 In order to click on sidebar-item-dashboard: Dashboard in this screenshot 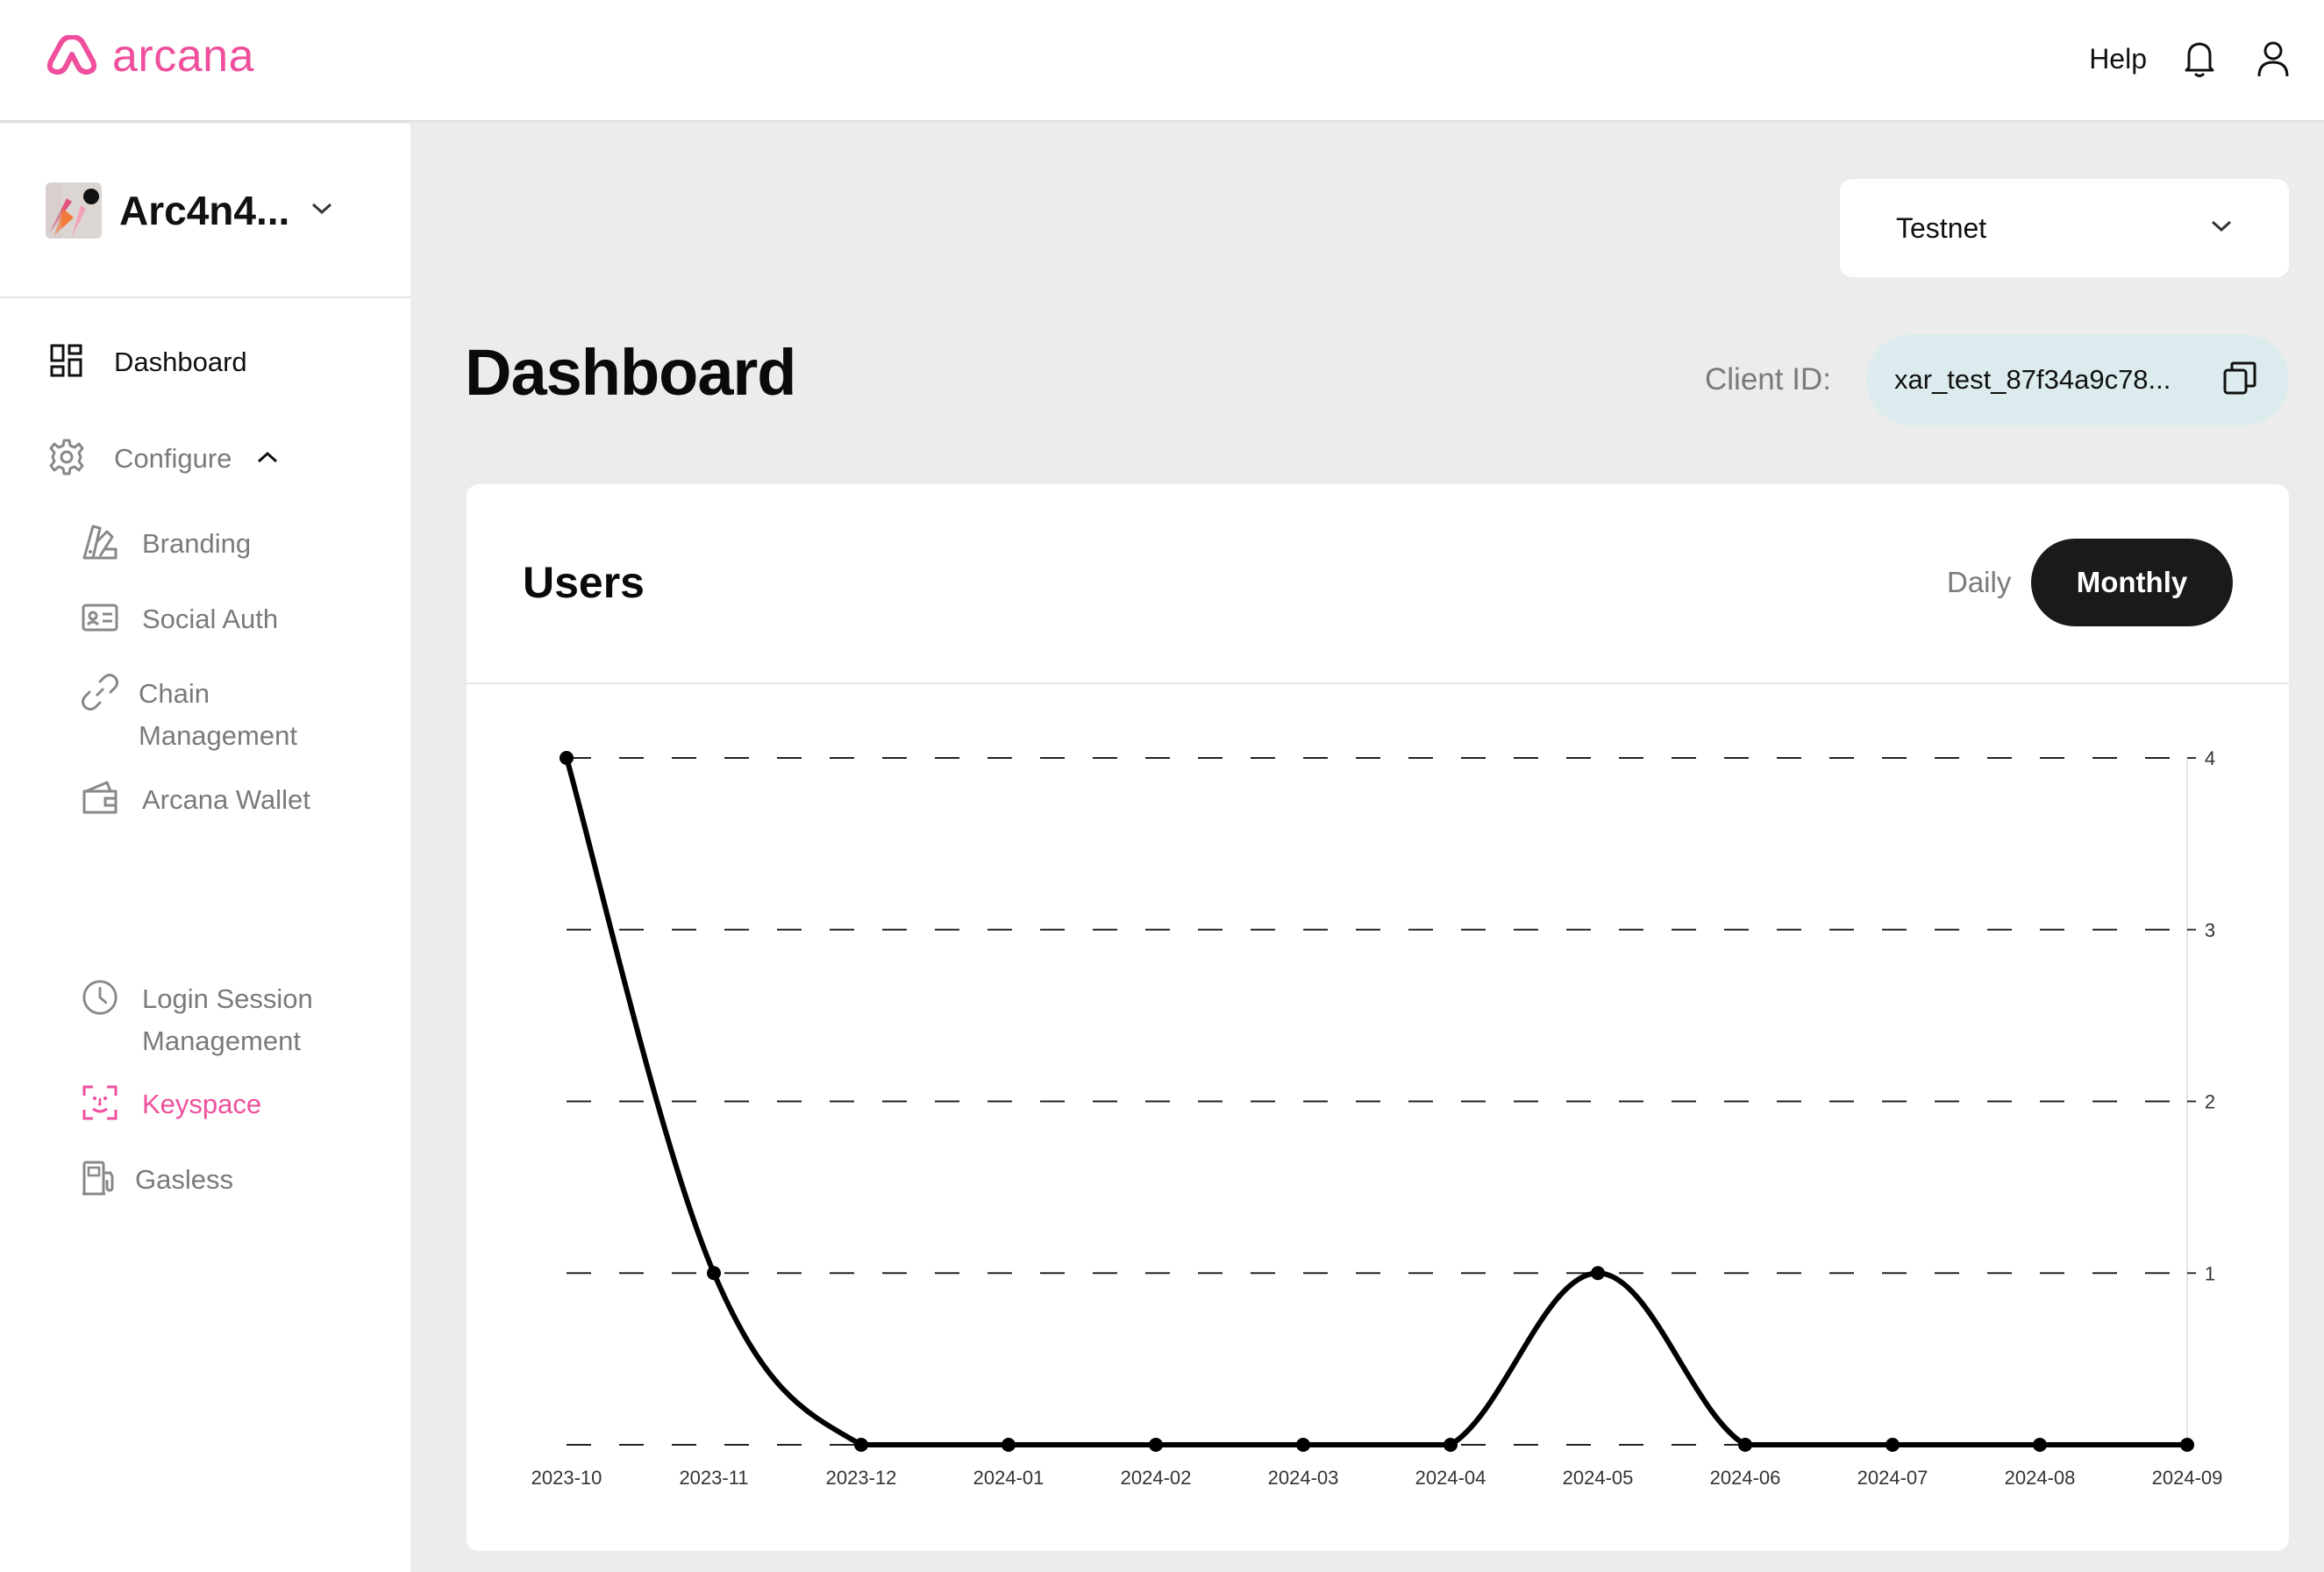, I will do `click(147, 362)`.